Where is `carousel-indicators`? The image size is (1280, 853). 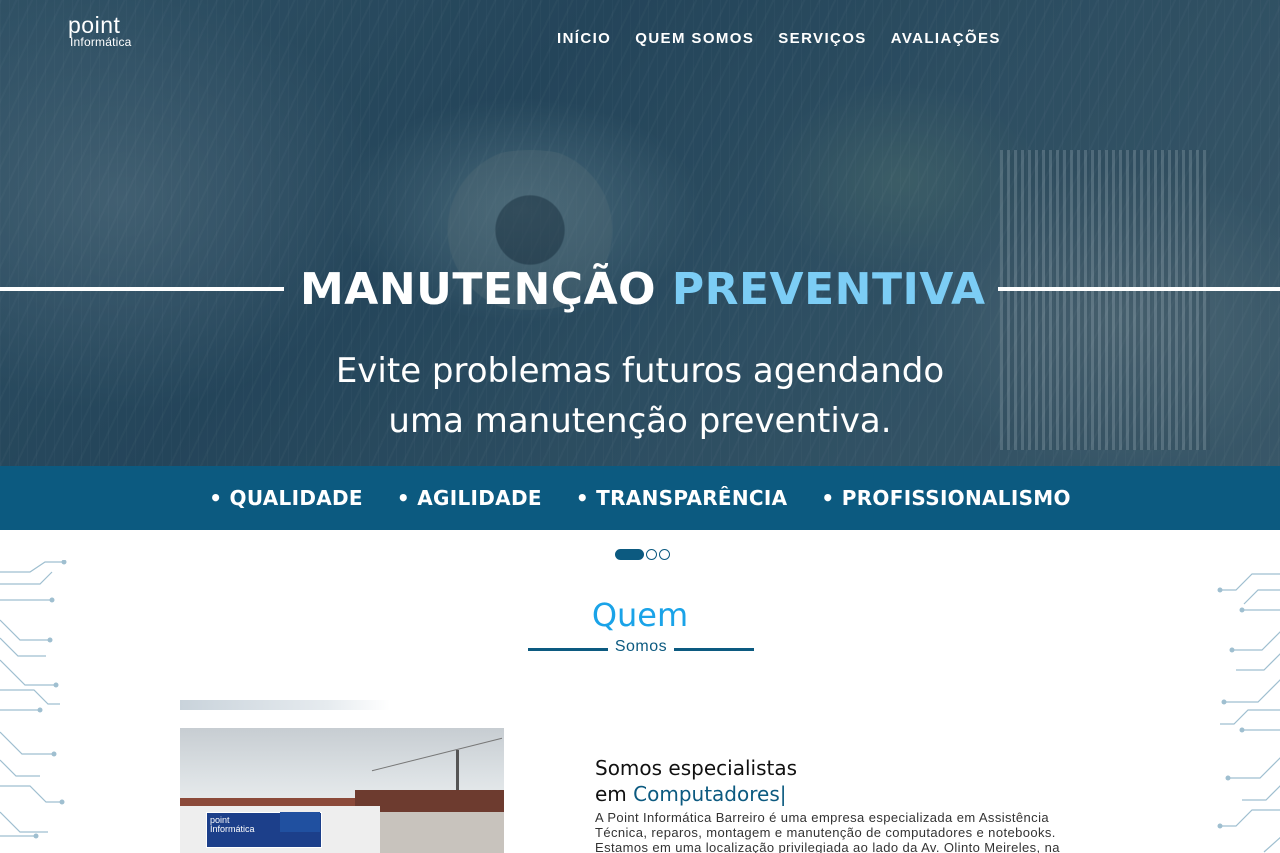
carousel-indicators is located at coordinates (642, 554).